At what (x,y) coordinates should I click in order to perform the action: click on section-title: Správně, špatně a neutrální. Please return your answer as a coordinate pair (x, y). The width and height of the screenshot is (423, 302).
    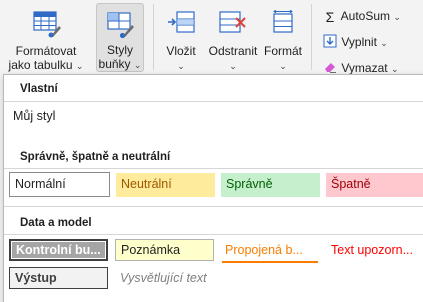
    Looking at the image, I should click on (95, 157).